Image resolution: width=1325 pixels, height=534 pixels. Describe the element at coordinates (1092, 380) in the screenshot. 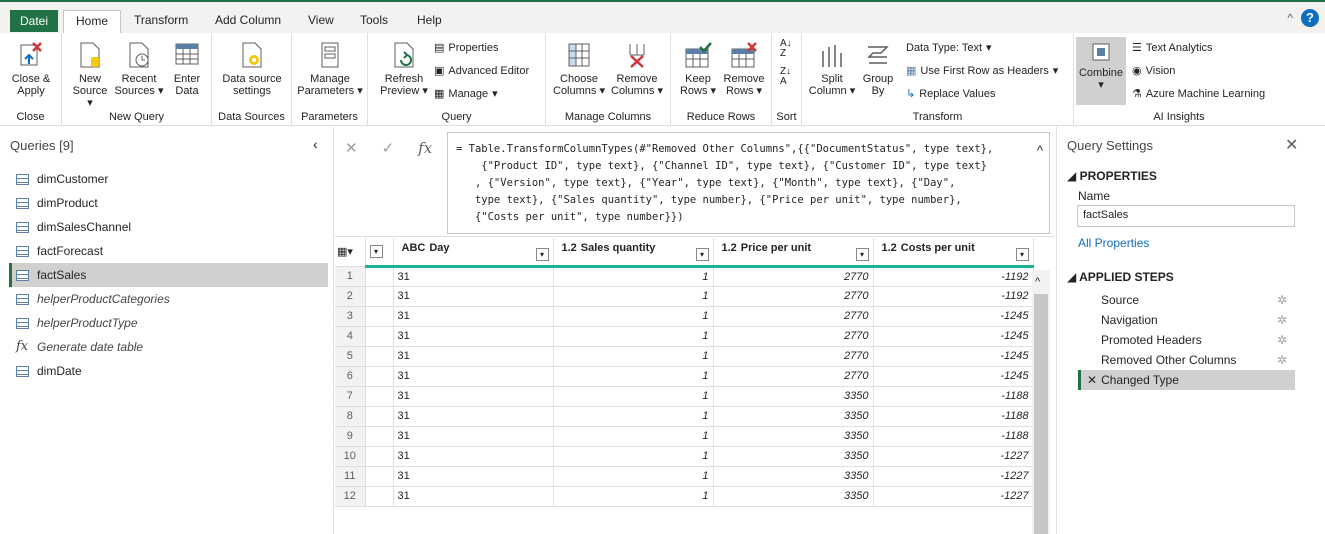

I see `delete-step-icon: ✕` at that location.